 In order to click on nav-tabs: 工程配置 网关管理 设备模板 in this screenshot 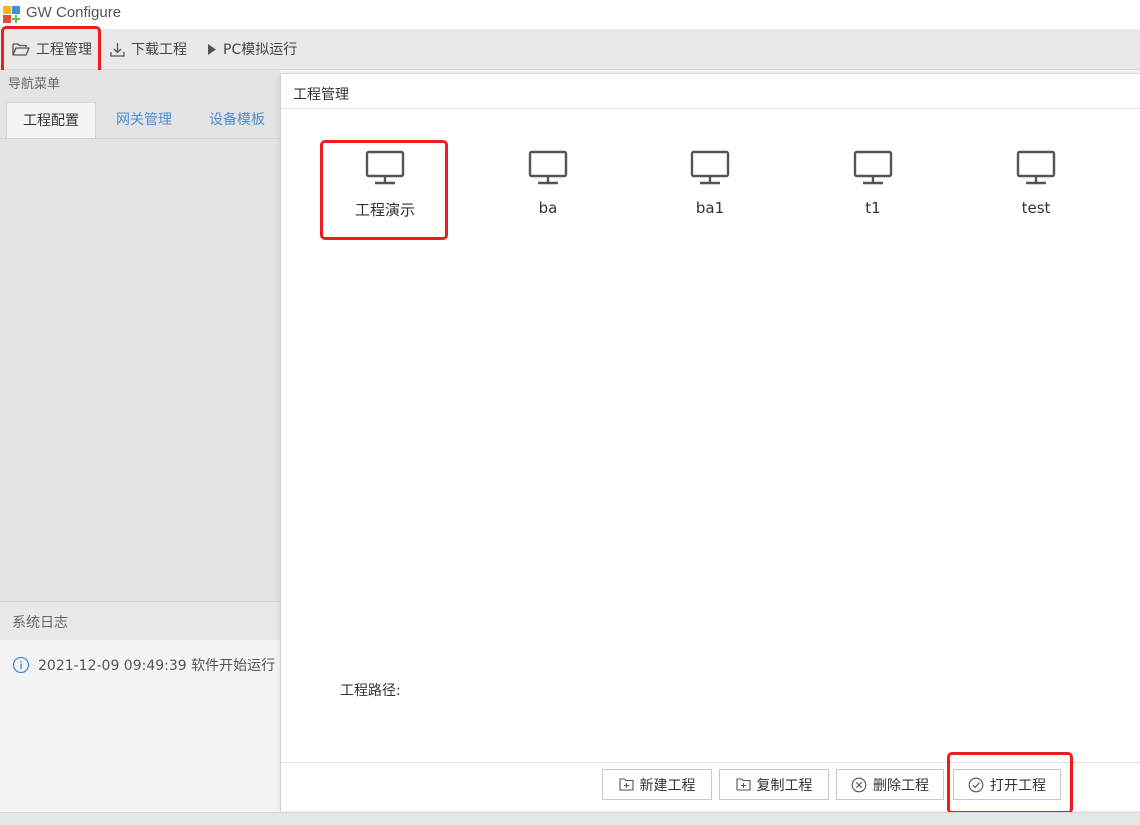, I will do `click(140, 118)`.